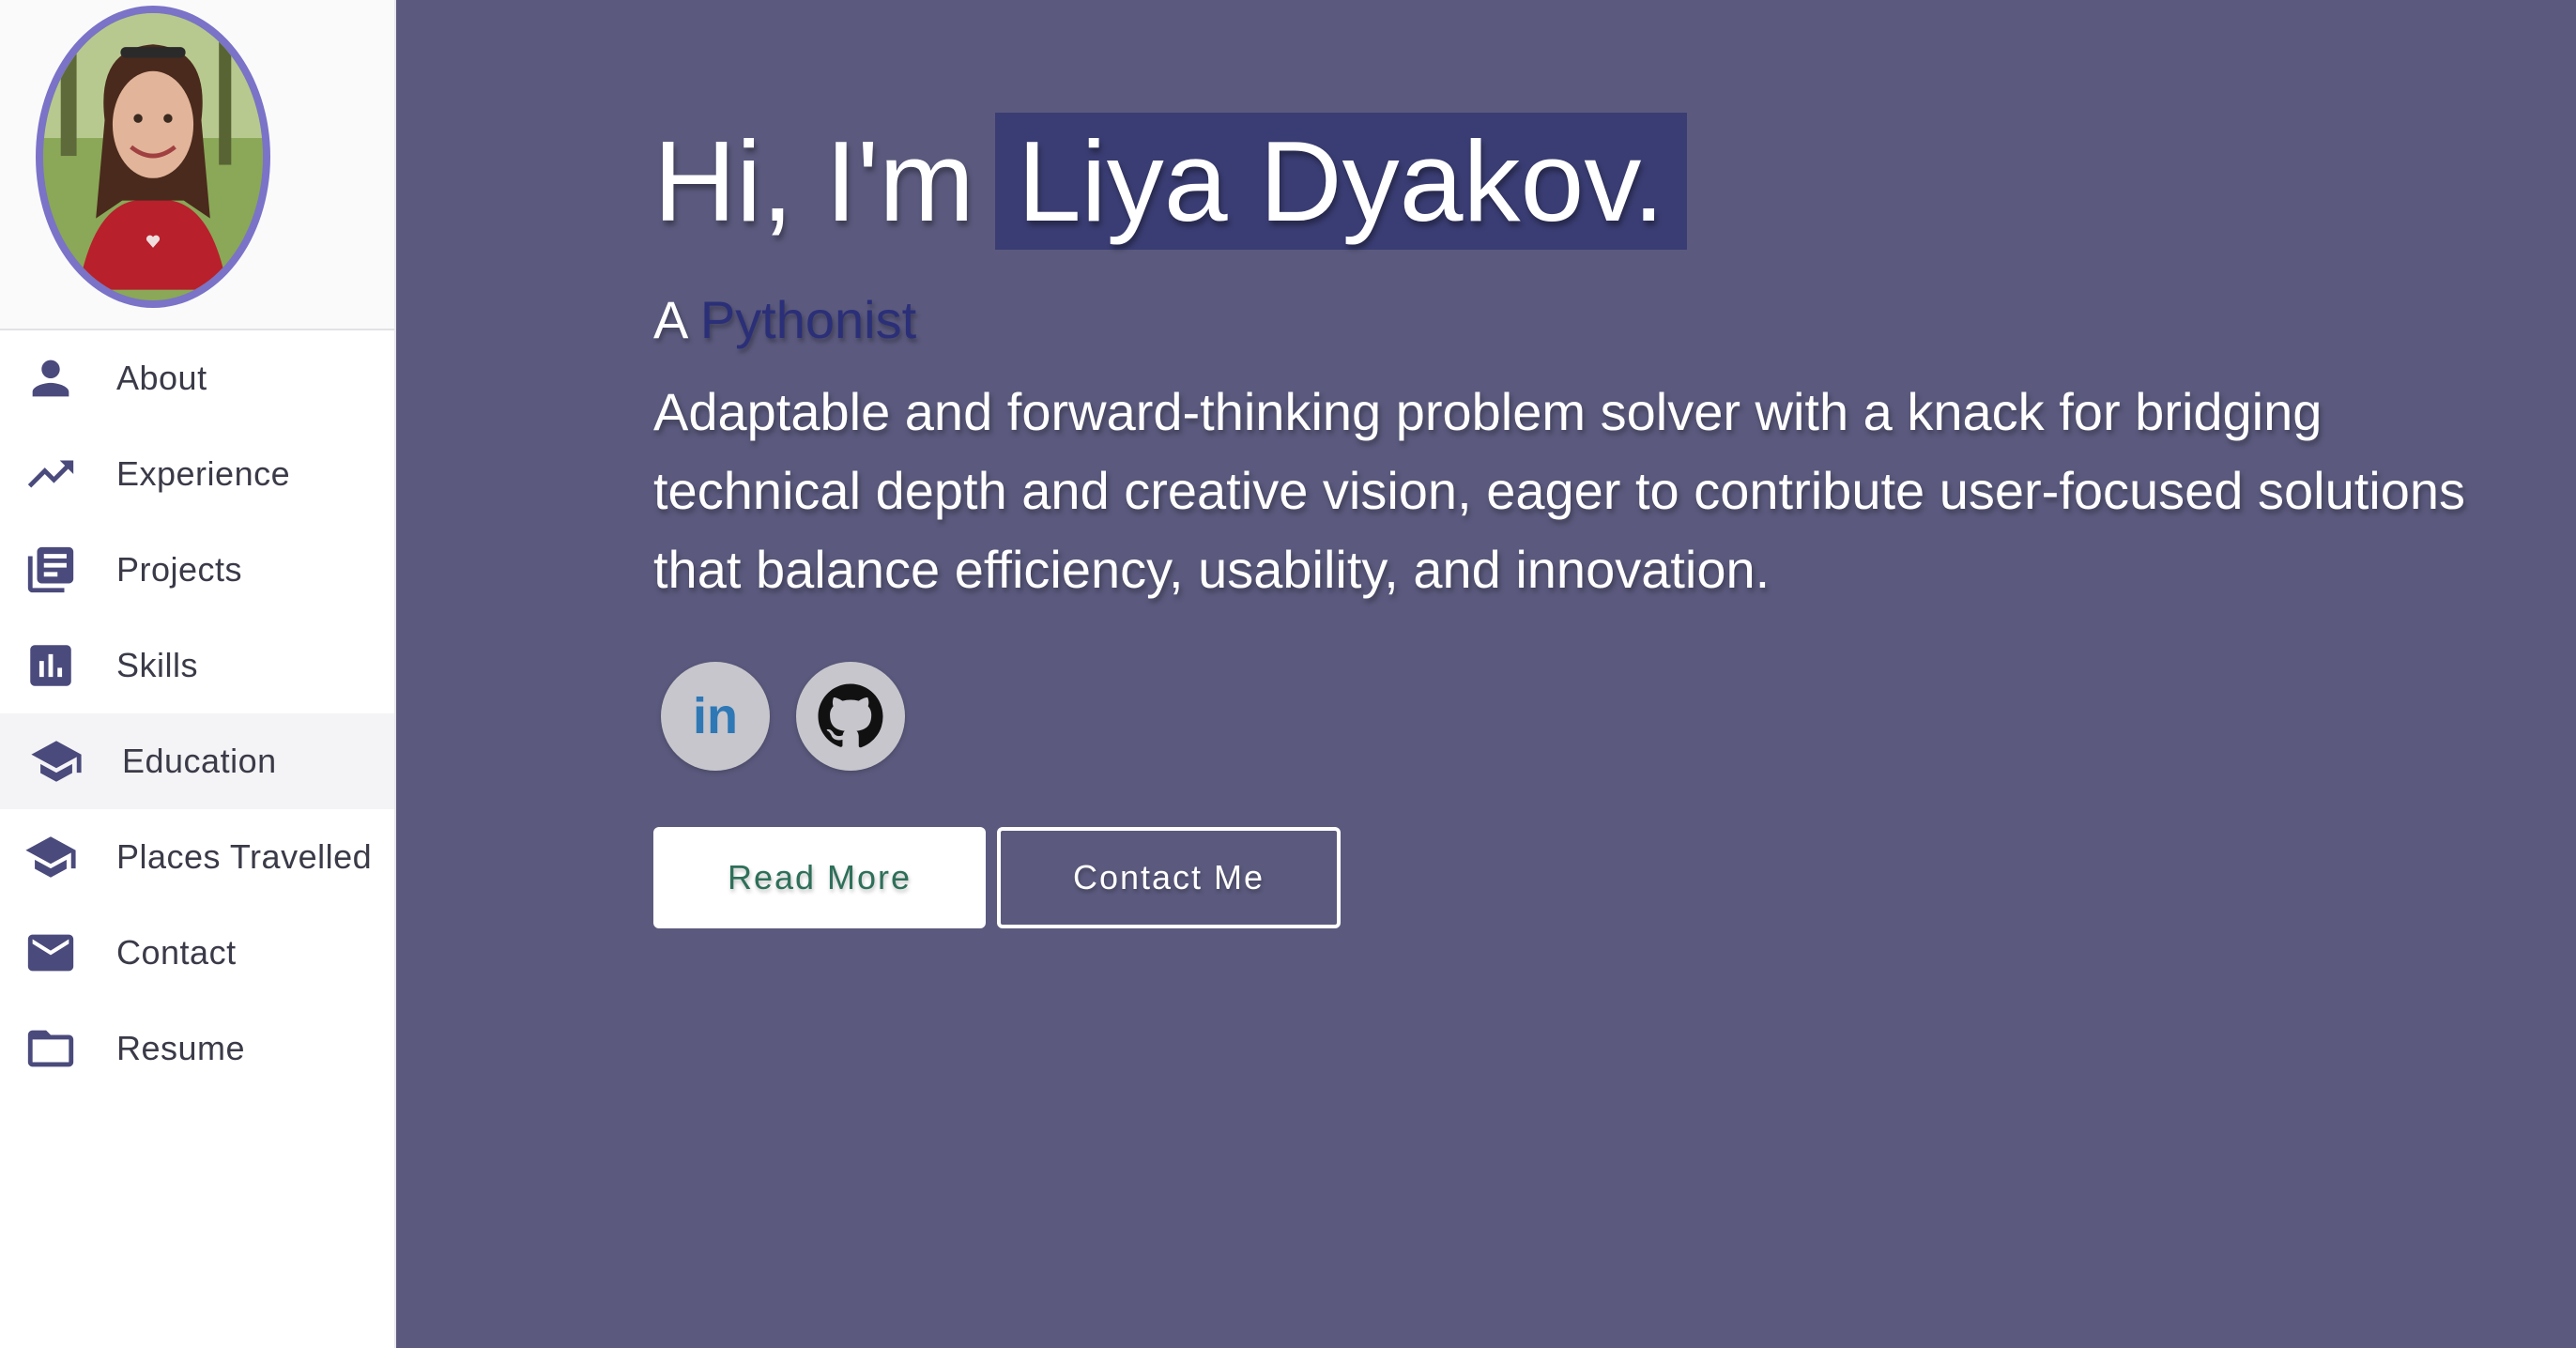  I want to click on tagline-prefix: A, so click(669, 320).